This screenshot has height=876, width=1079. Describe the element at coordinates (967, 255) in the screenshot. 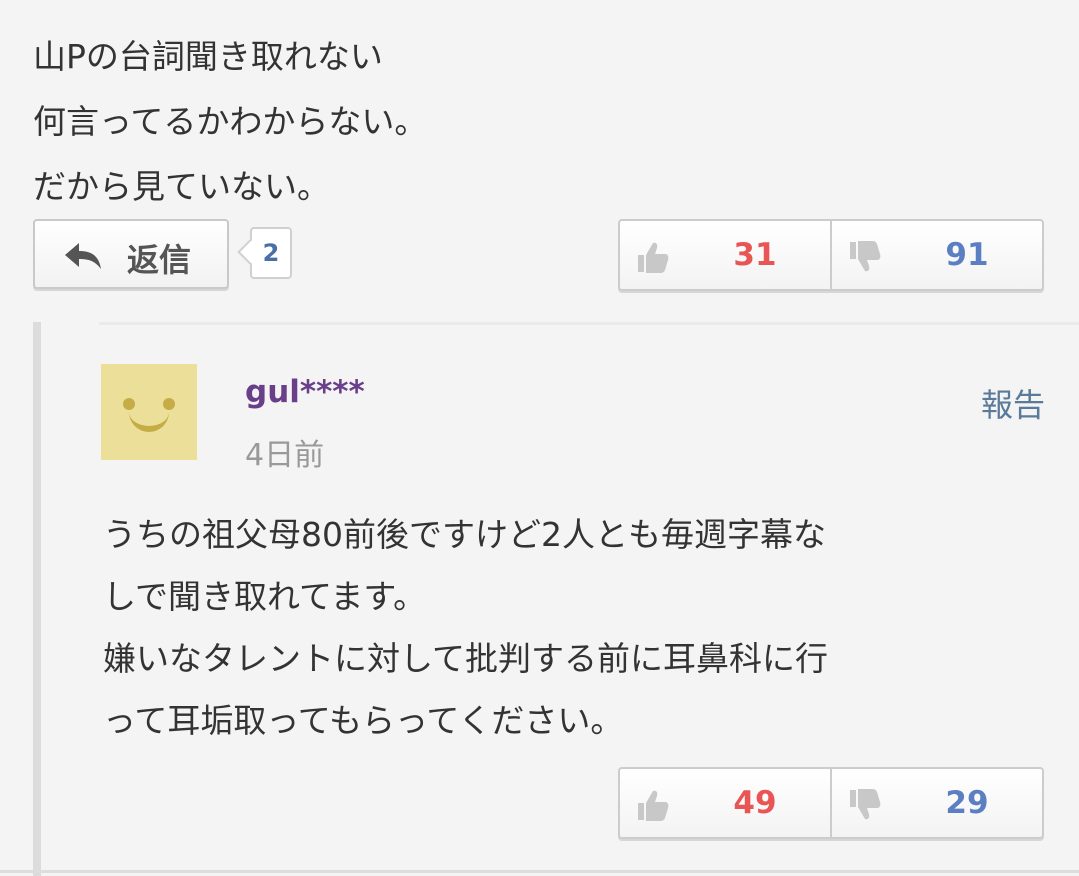

I see `bad-count: 91` at that location.